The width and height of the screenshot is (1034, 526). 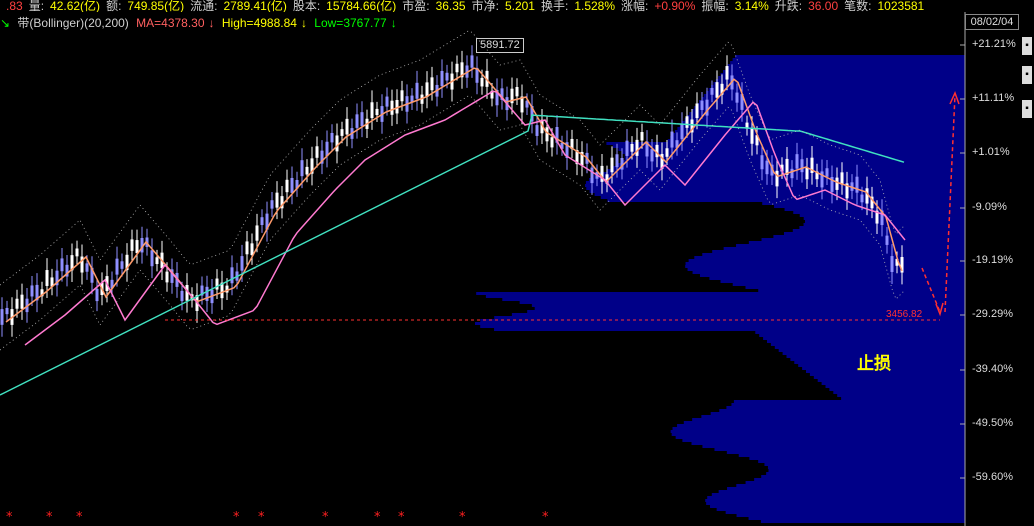 I want to click on side-tab-2: ▪, so click(x=1027, y=75).